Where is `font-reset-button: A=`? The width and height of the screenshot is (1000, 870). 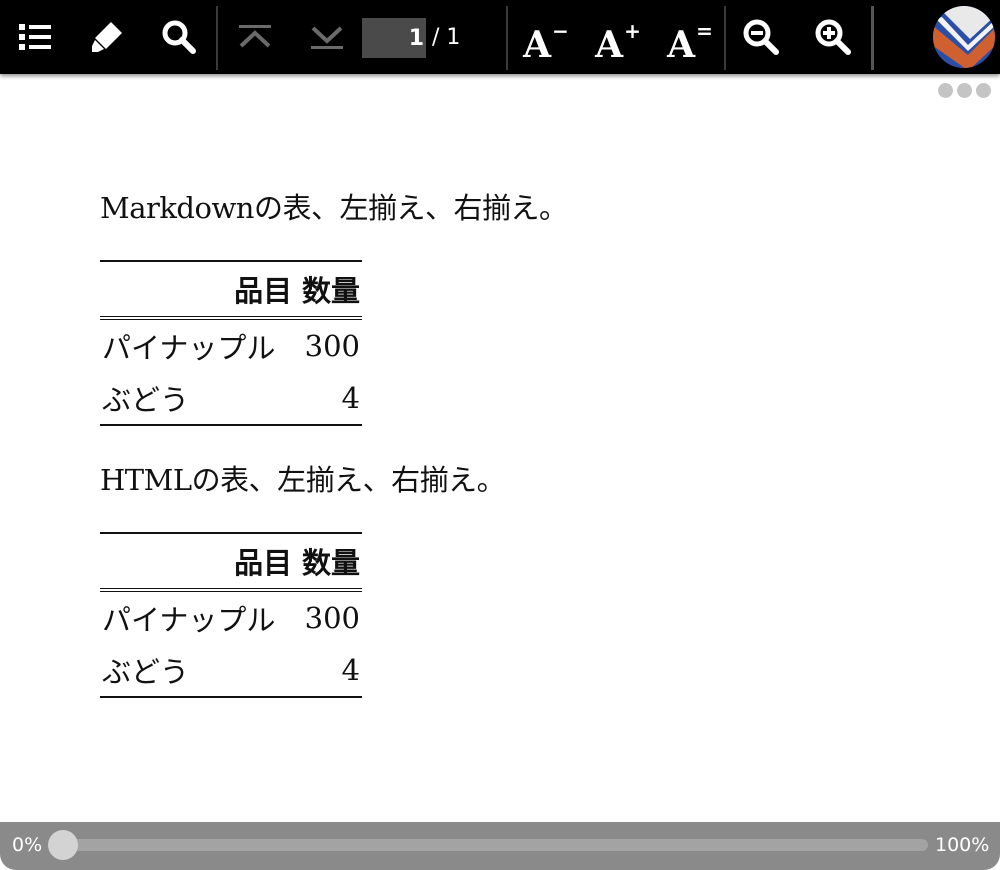
font-reset-button: A= is located at coordinates (690, 38).